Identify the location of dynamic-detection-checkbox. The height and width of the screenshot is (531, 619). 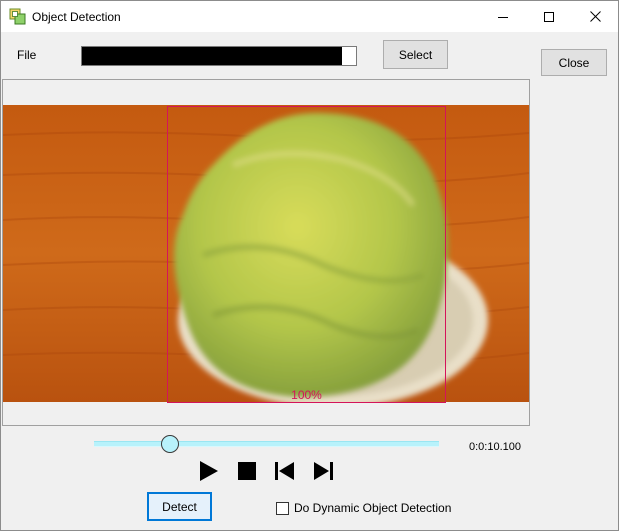
(282, 508).